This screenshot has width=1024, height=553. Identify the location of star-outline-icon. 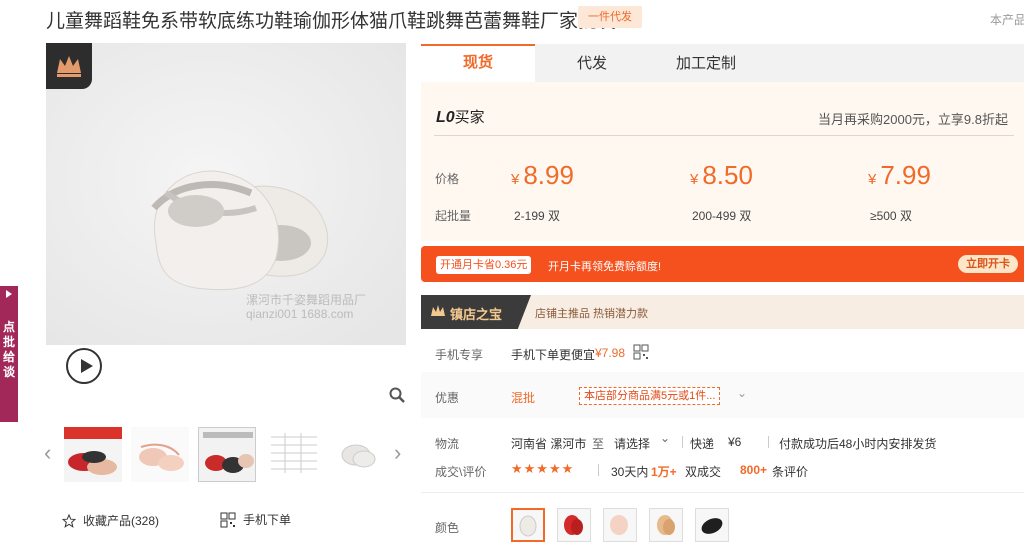
(69, 520).